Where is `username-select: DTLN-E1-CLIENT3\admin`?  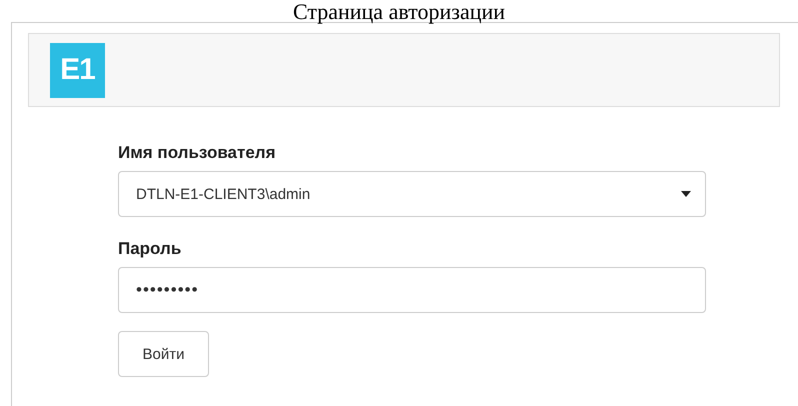 username-select: DTLN-E1-CLIENT3\admin is located at coordinates (412, 194).